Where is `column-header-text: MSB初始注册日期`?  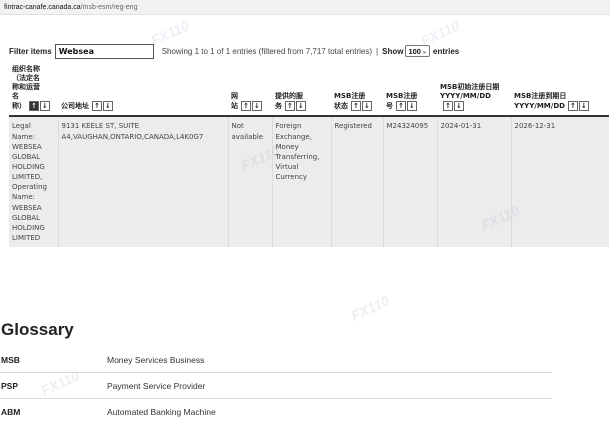
column-header-text: MSB初始注册日期 is located at coordinates (470, 87).